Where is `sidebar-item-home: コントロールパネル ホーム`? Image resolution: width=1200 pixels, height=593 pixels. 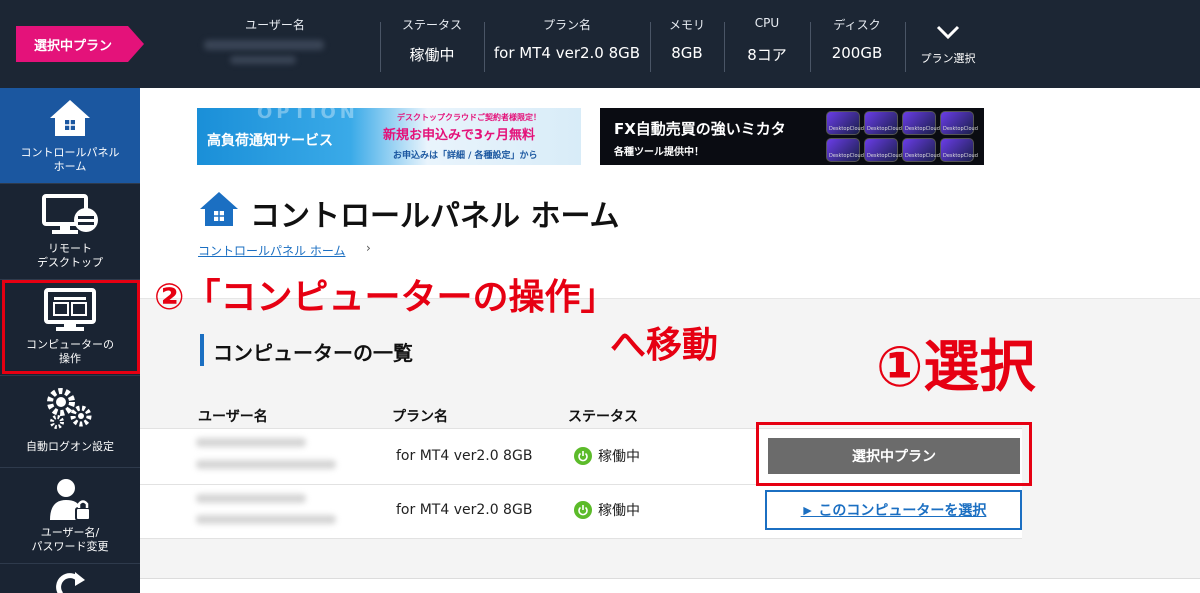 sidebar-item-home: コントロールパネル ホーム is located at coordinates (70, 136).